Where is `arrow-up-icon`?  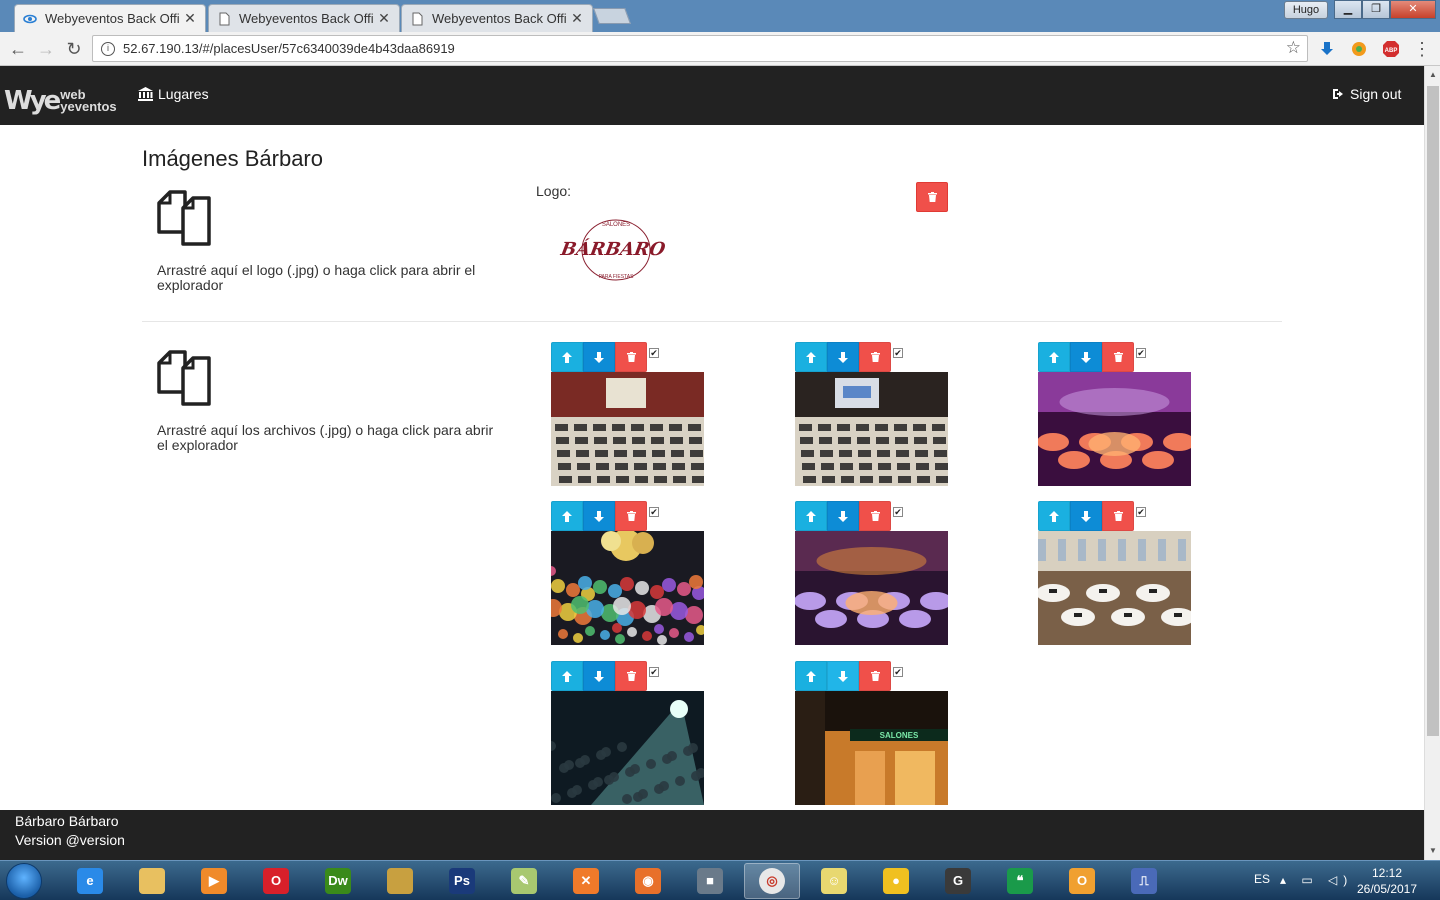 arrow-up-icon is located at coordinates (811, 516).